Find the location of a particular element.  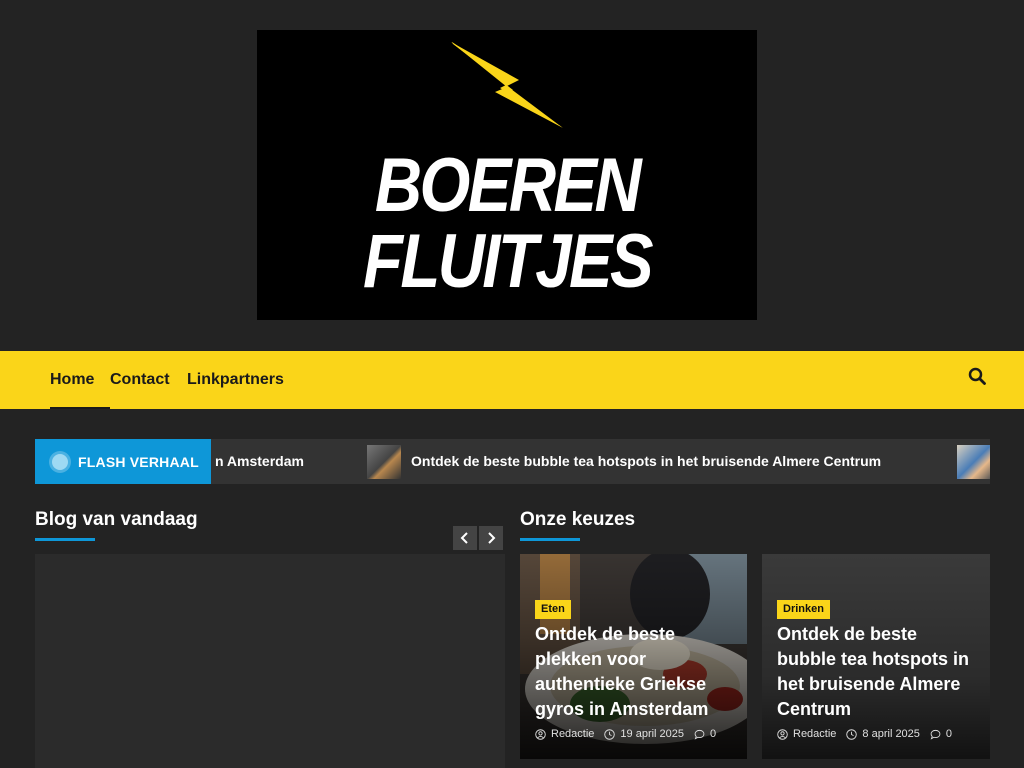

search-icon is located at coordinates (977, 376).